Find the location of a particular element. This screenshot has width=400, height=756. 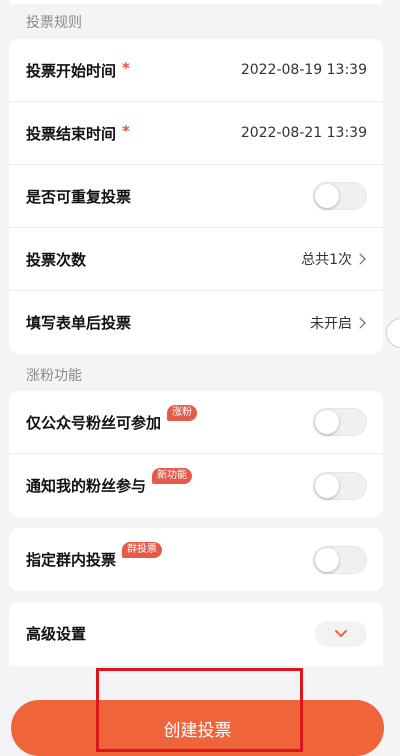

row-start-time: 投票开始时间 * 2022-08-19 13:39 is located at coordinates (196, 70).